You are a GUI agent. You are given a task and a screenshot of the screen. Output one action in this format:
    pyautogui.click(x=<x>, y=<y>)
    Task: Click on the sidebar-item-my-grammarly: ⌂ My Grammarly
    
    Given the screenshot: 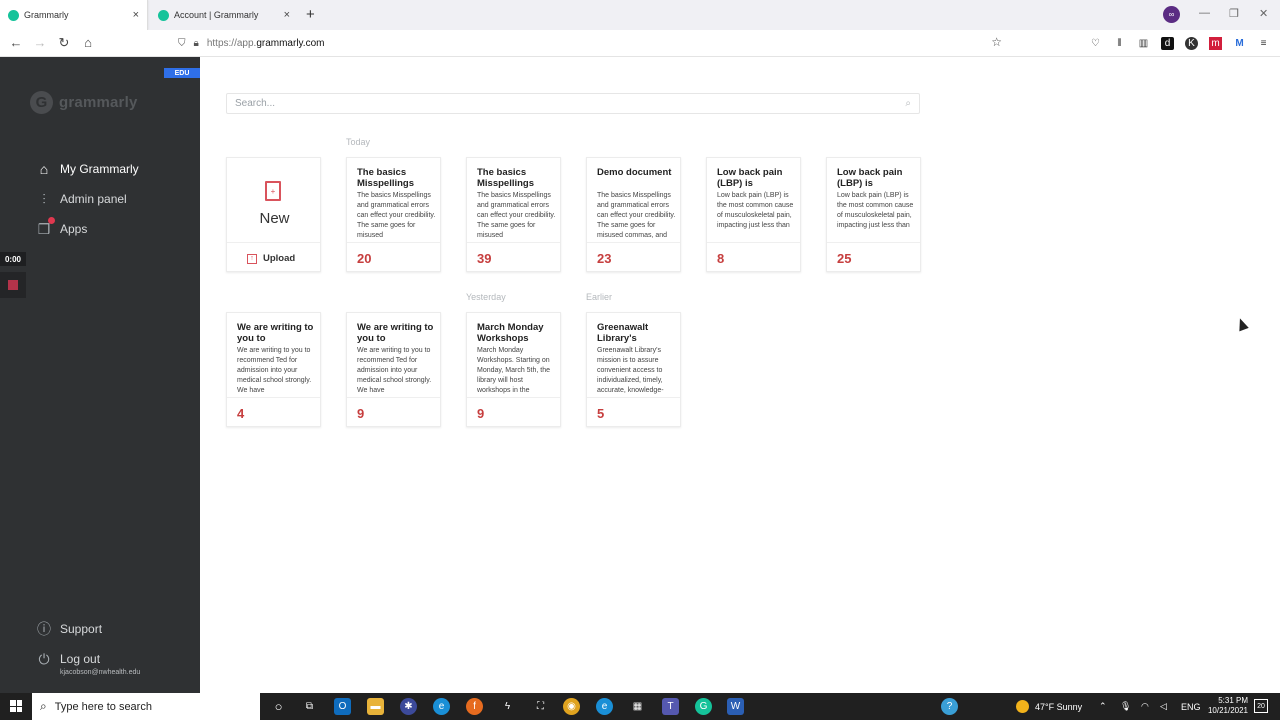 What is the action you would take?
    pyautogui.click(x=86, y=169)
    